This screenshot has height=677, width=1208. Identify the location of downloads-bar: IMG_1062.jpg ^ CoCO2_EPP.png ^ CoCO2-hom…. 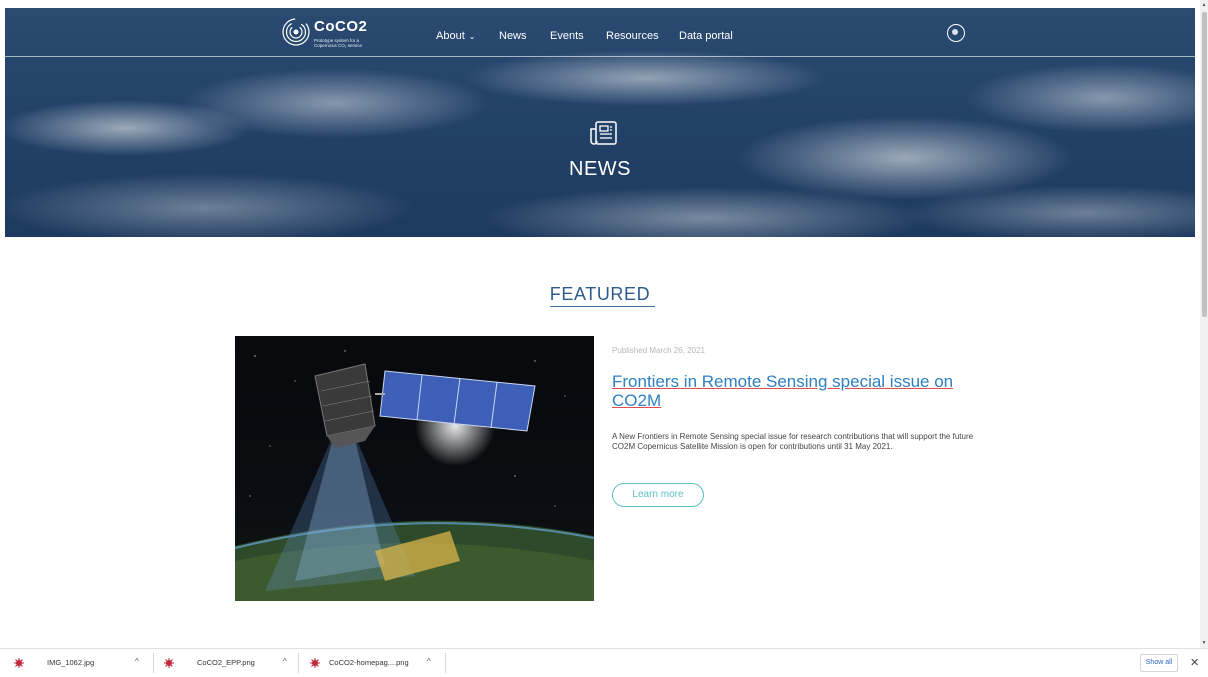
(604, 662).